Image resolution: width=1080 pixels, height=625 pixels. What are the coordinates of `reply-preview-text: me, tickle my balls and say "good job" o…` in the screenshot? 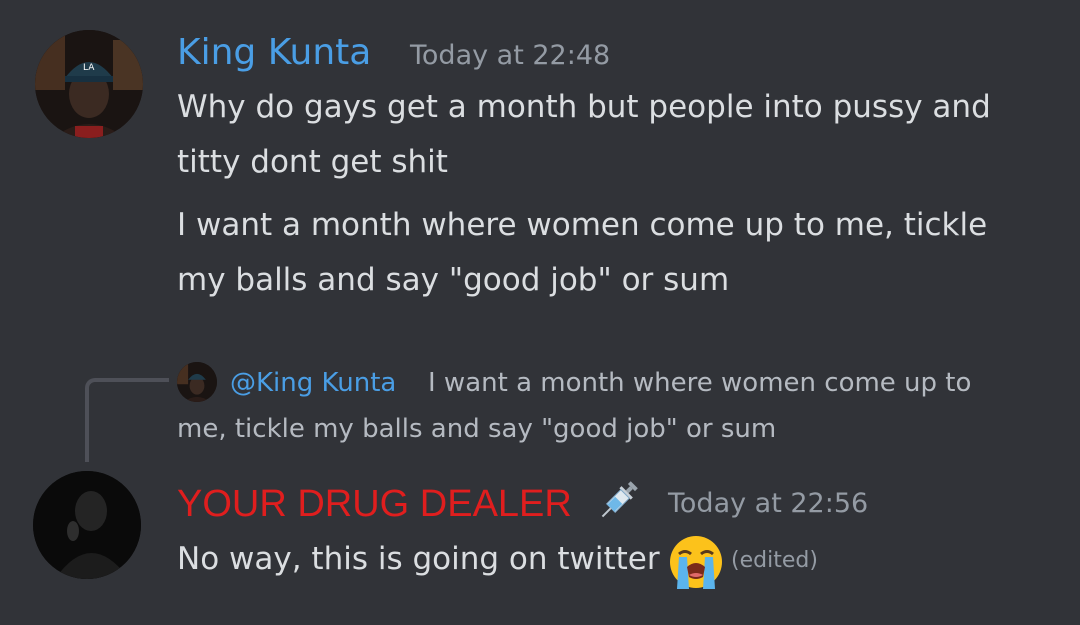 It's located at (476, 429).